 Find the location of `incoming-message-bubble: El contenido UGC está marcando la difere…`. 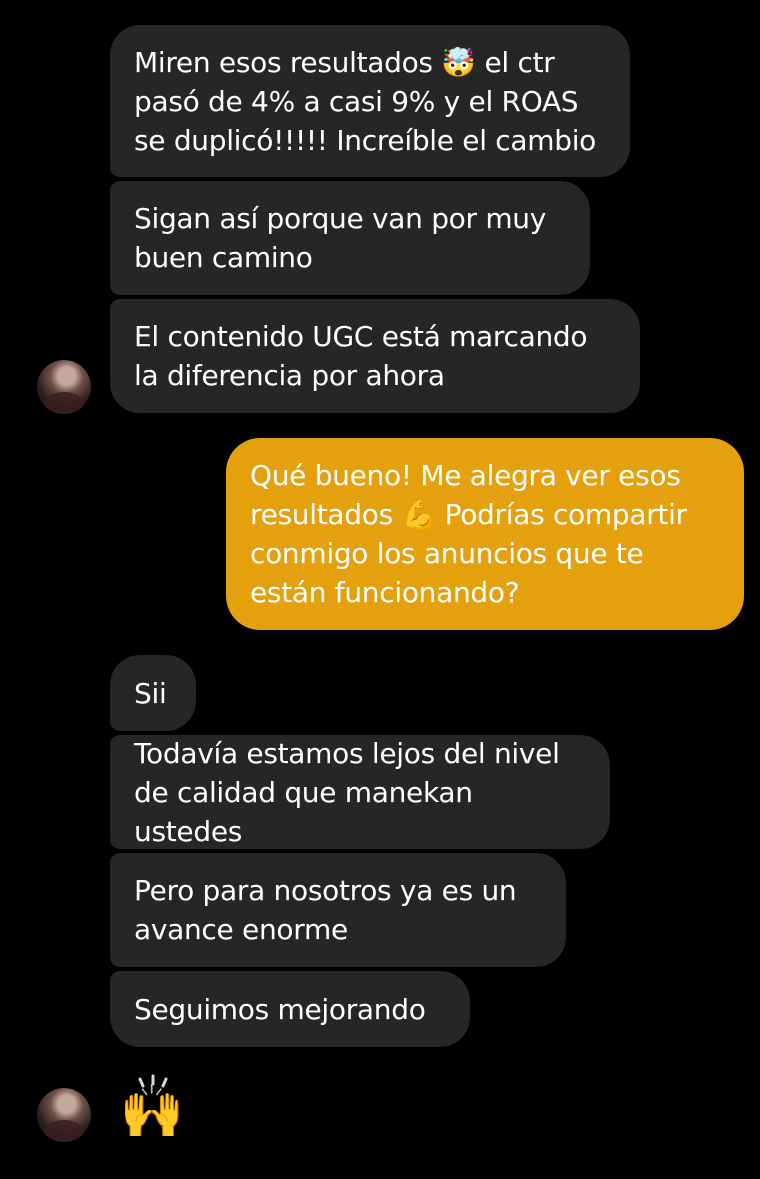

incoming-message-bubble: El contenido UGC está marcando la difere… is located at coordinates (375, 356).